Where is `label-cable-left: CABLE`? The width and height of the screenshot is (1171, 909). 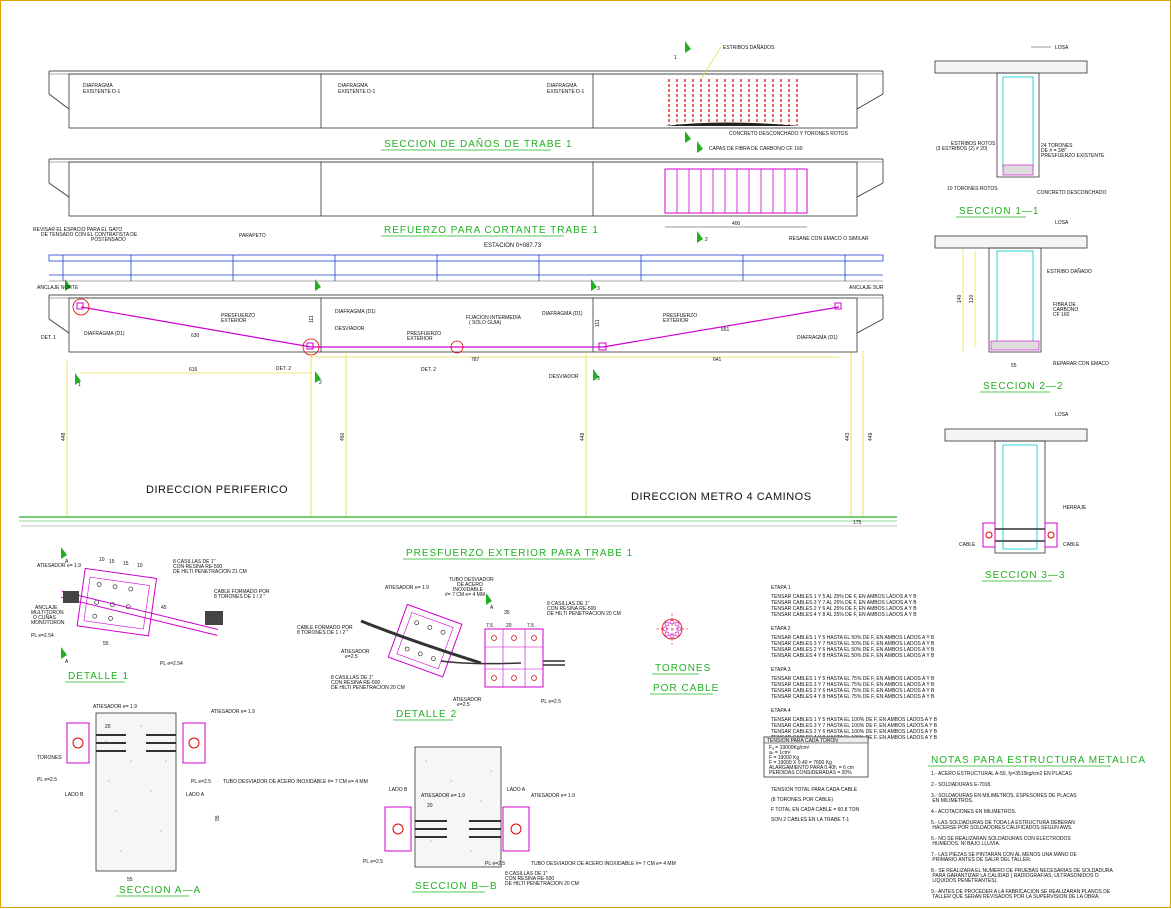
label-cable-left: CABLE is located at coordinates (967, 545).